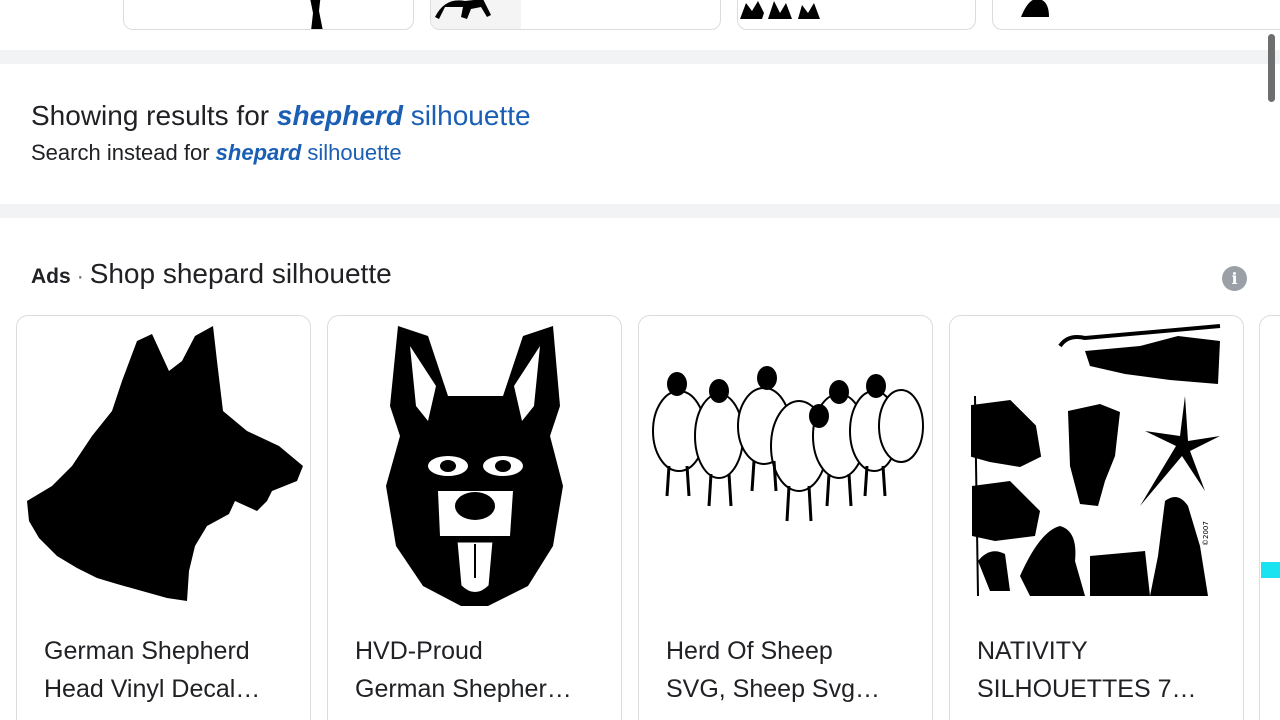 This screenshot has height=720, width=1280. What do you see at coordinates (788, 444) in the screenshot?
I see `sheep-herd-image` at bounding box center [788, 444].